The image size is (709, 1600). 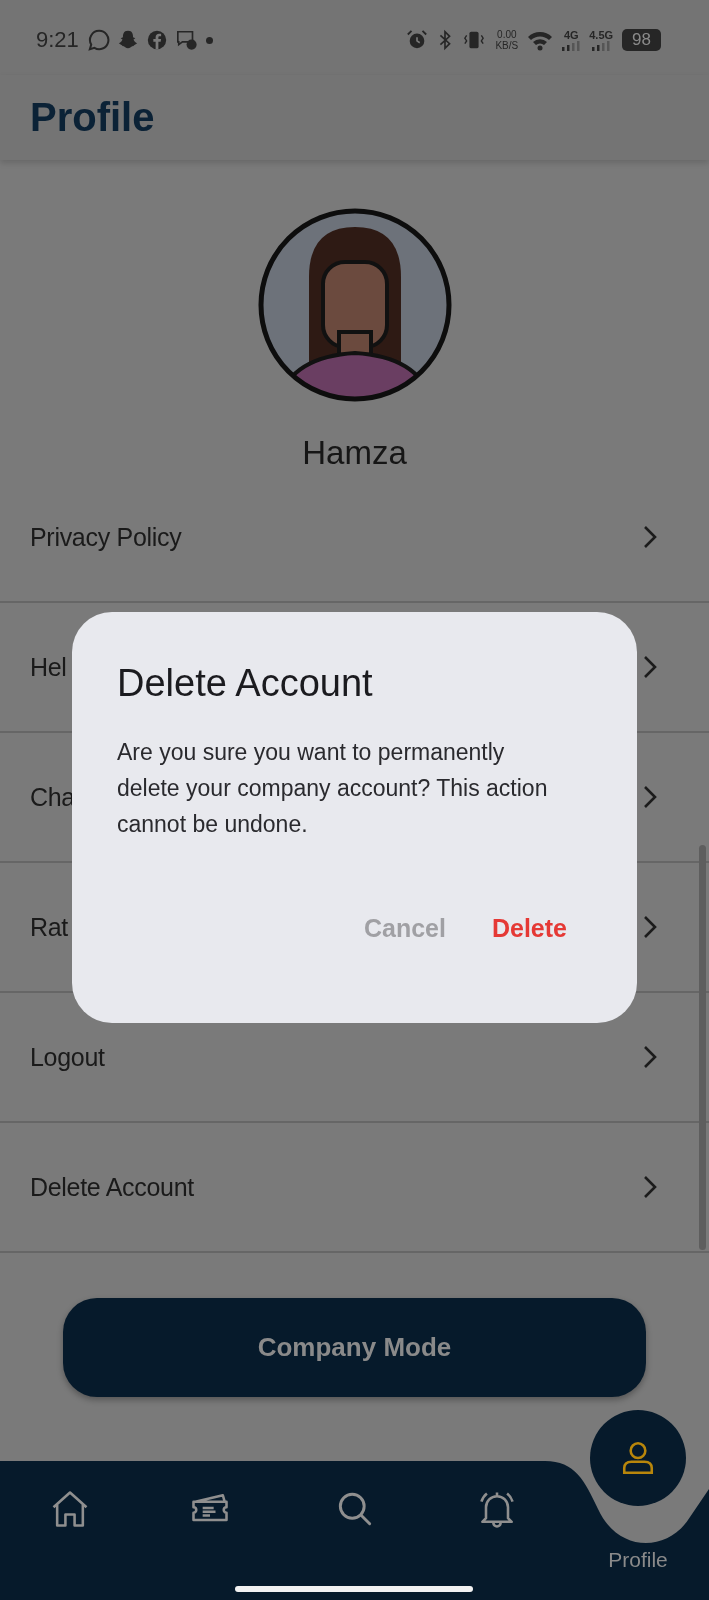 I want to click on alarm-icon, so click(x=417, y=40).